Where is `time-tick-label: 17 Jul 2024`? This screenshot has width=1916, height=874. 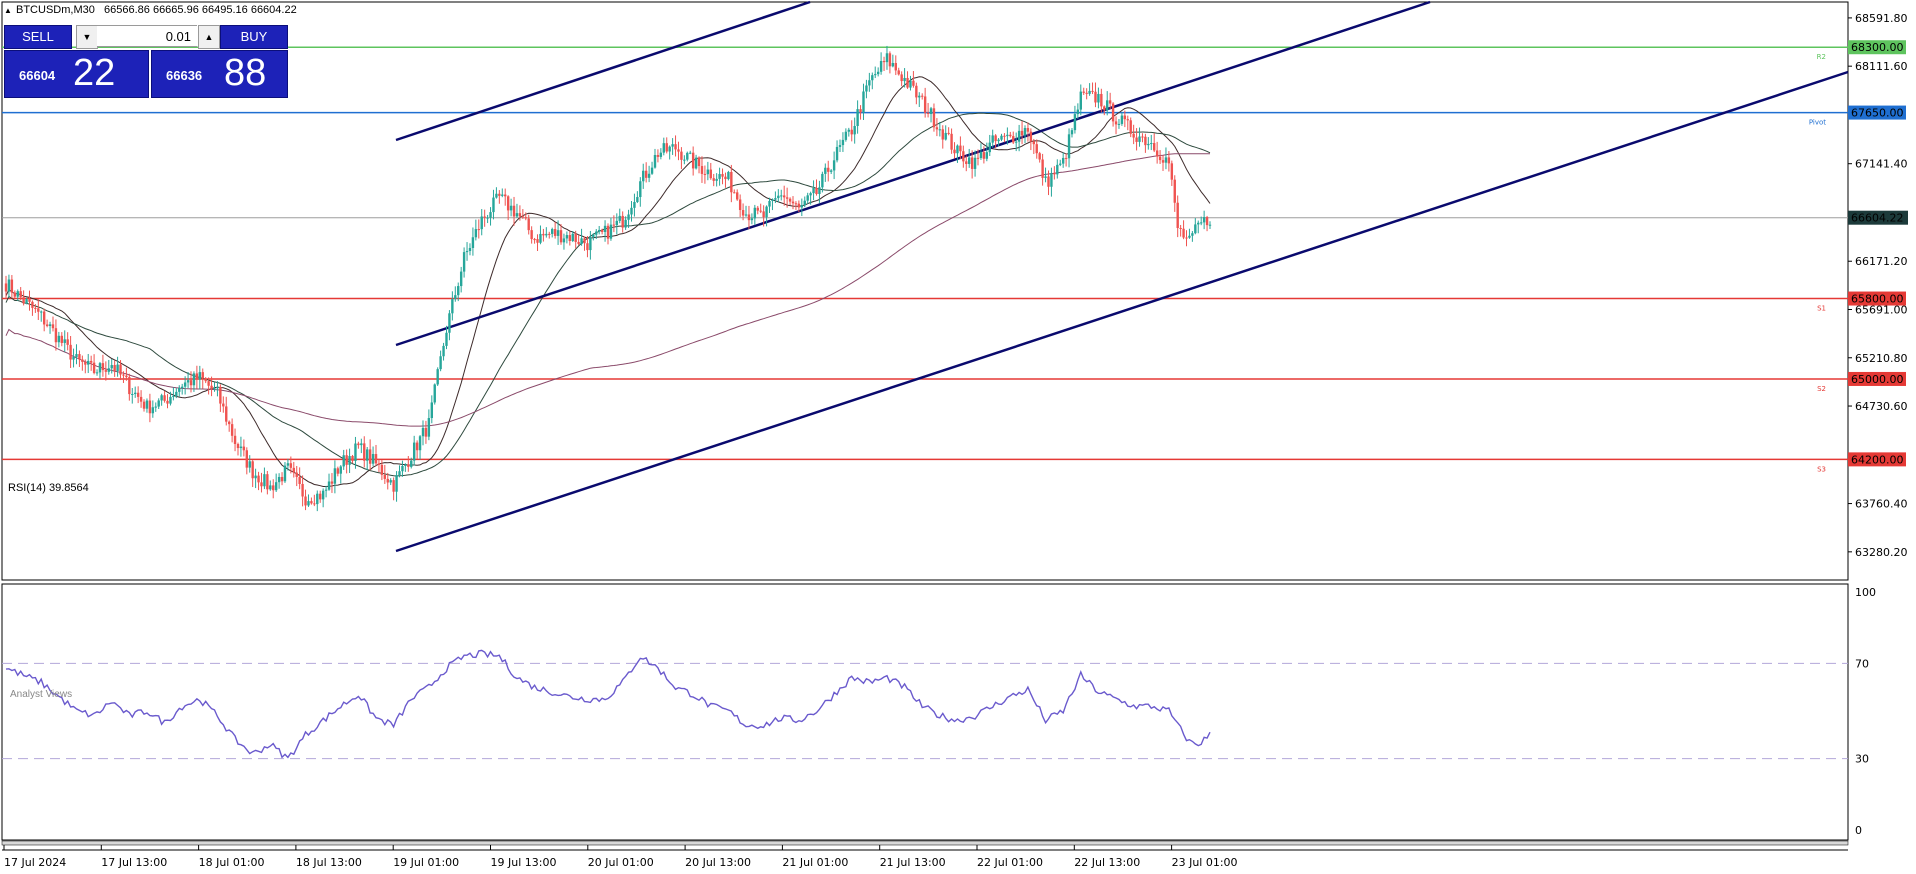
time-tick-label: 17 Jul 2024 is located at coordinates (35, 862).